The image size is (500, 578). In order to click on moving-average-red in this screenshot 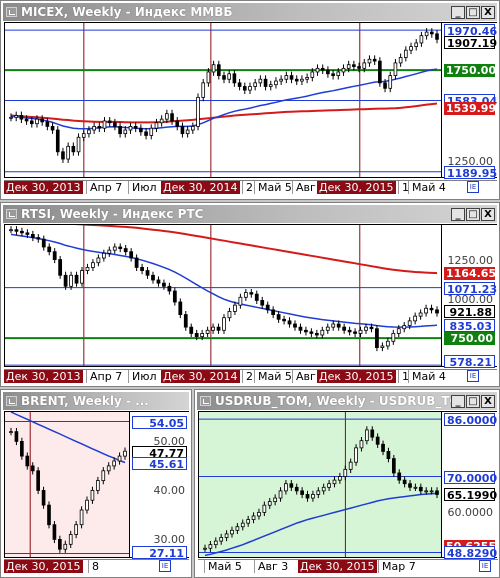, I will do `click(224, 113)`.